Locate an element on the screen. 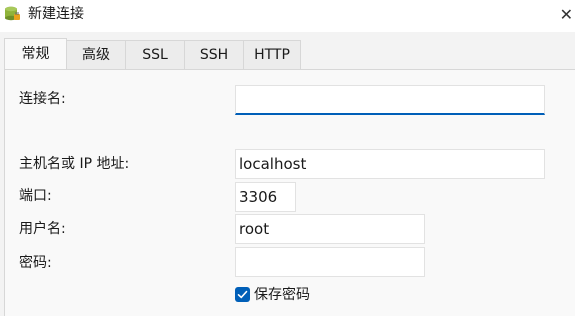 The height and width of the screenshot is (316, 575). connection-name-label: 连接名: is located at coordinates (42, 99).